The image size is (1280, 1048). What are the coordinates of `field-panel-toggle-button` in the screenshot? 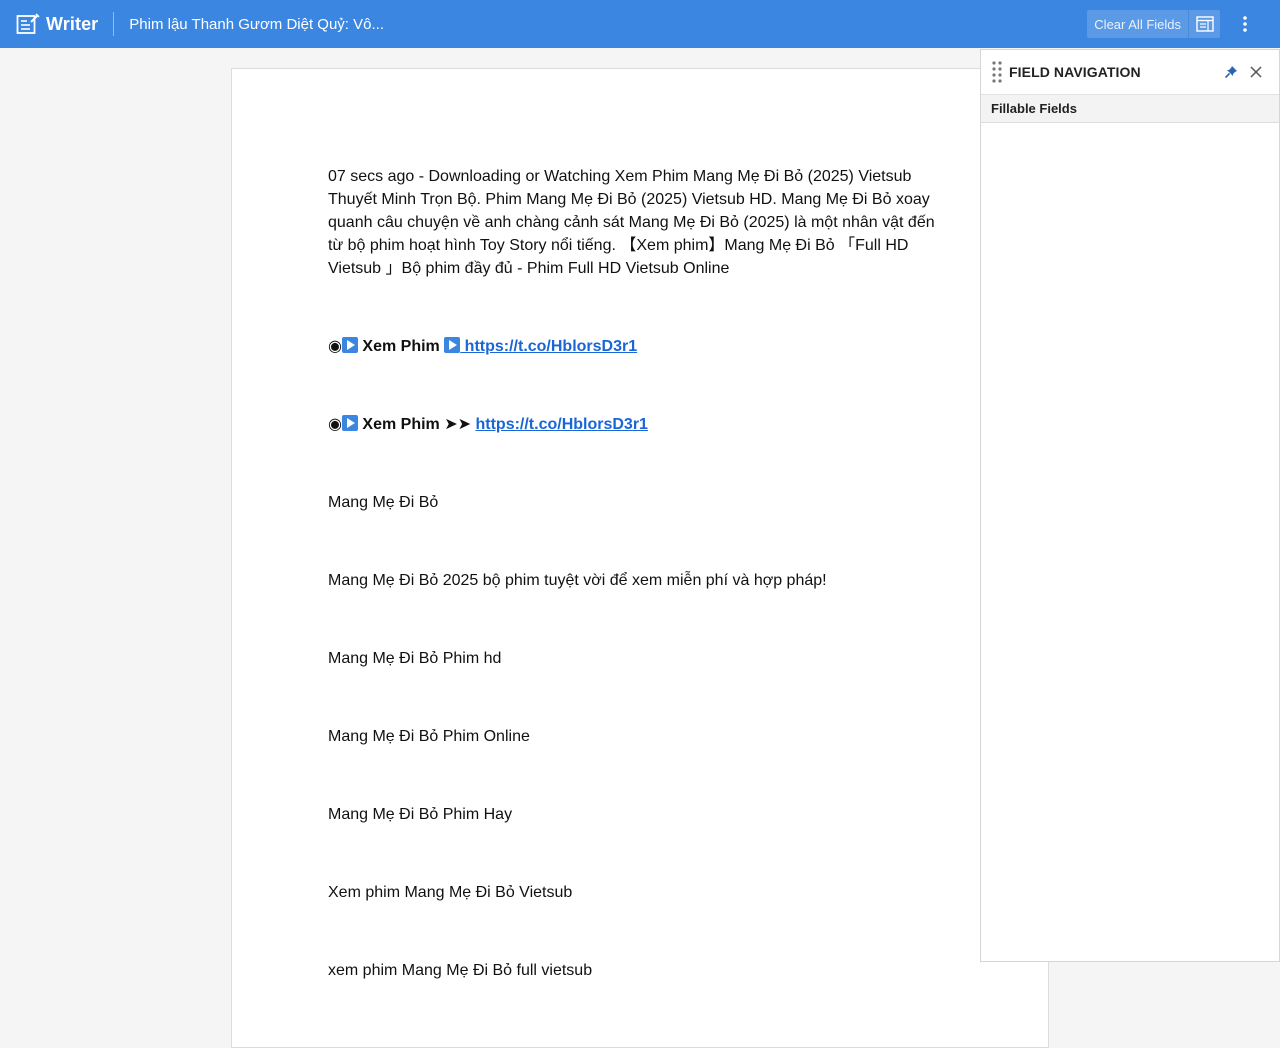 It's located at (1204, 24).